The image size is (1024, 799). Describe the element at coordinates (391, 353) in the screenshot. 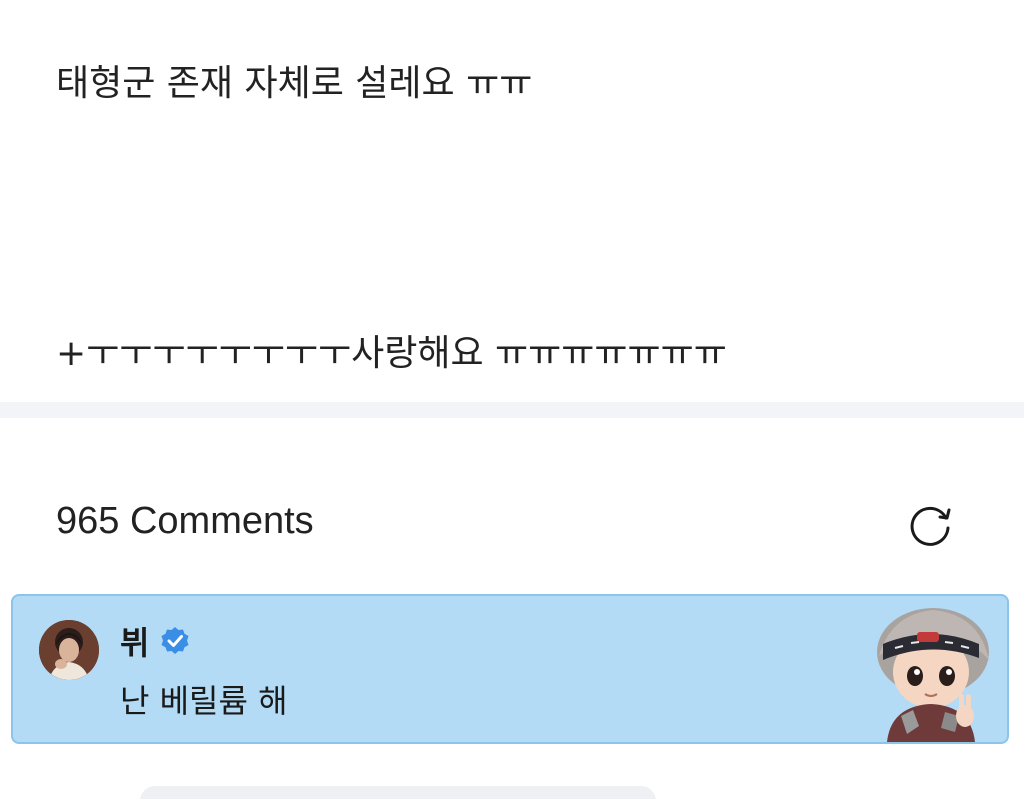

I see `post-text-line-2: +ㅜㅜㅜㅜㅜㅜㅜㅜ사랑해요 ㅠㅠㅠㅠㅠㅠㅠ` at that location.